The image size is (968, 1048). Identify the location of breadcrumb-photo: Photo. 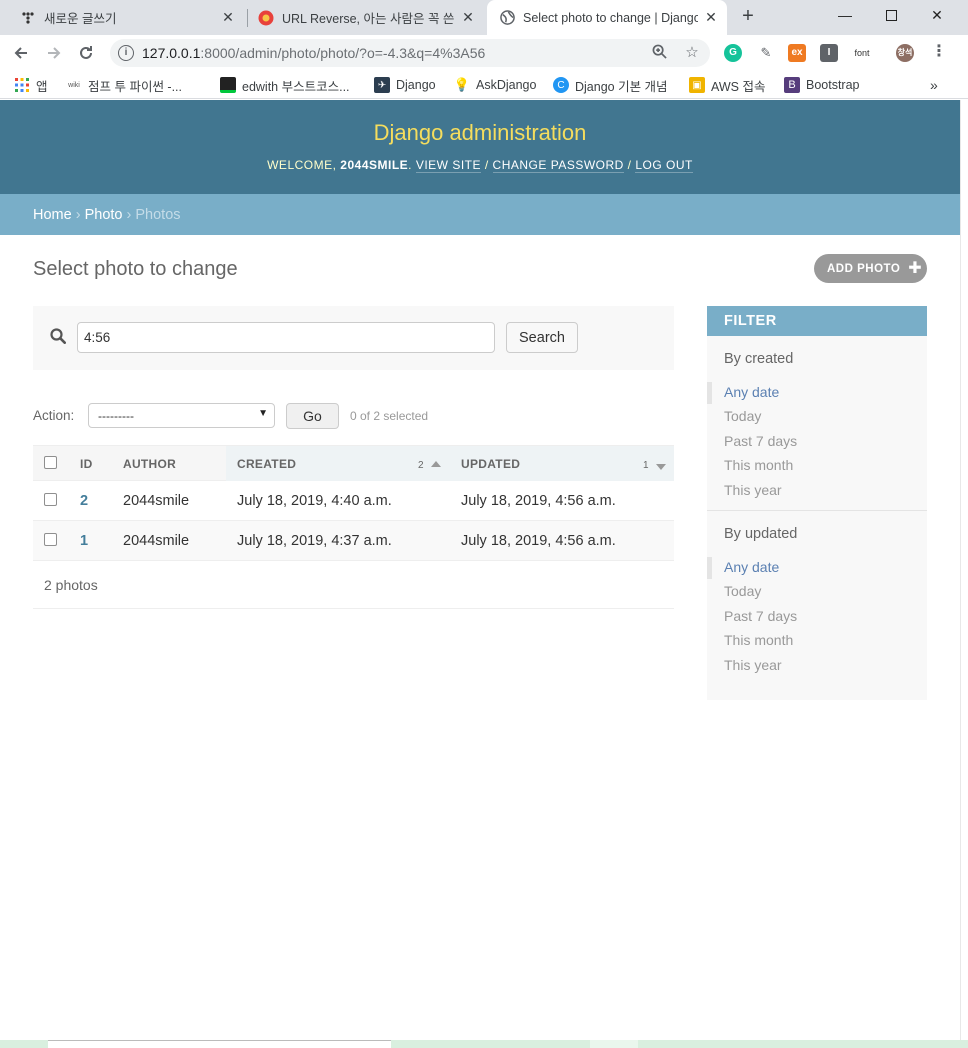
(104, 215).